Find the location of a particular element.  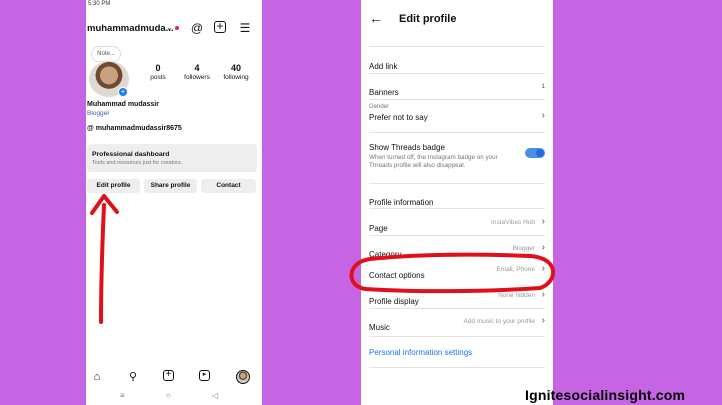

threads-link: @ muhammadmudassir8675 is located at coordinates (134, 128).